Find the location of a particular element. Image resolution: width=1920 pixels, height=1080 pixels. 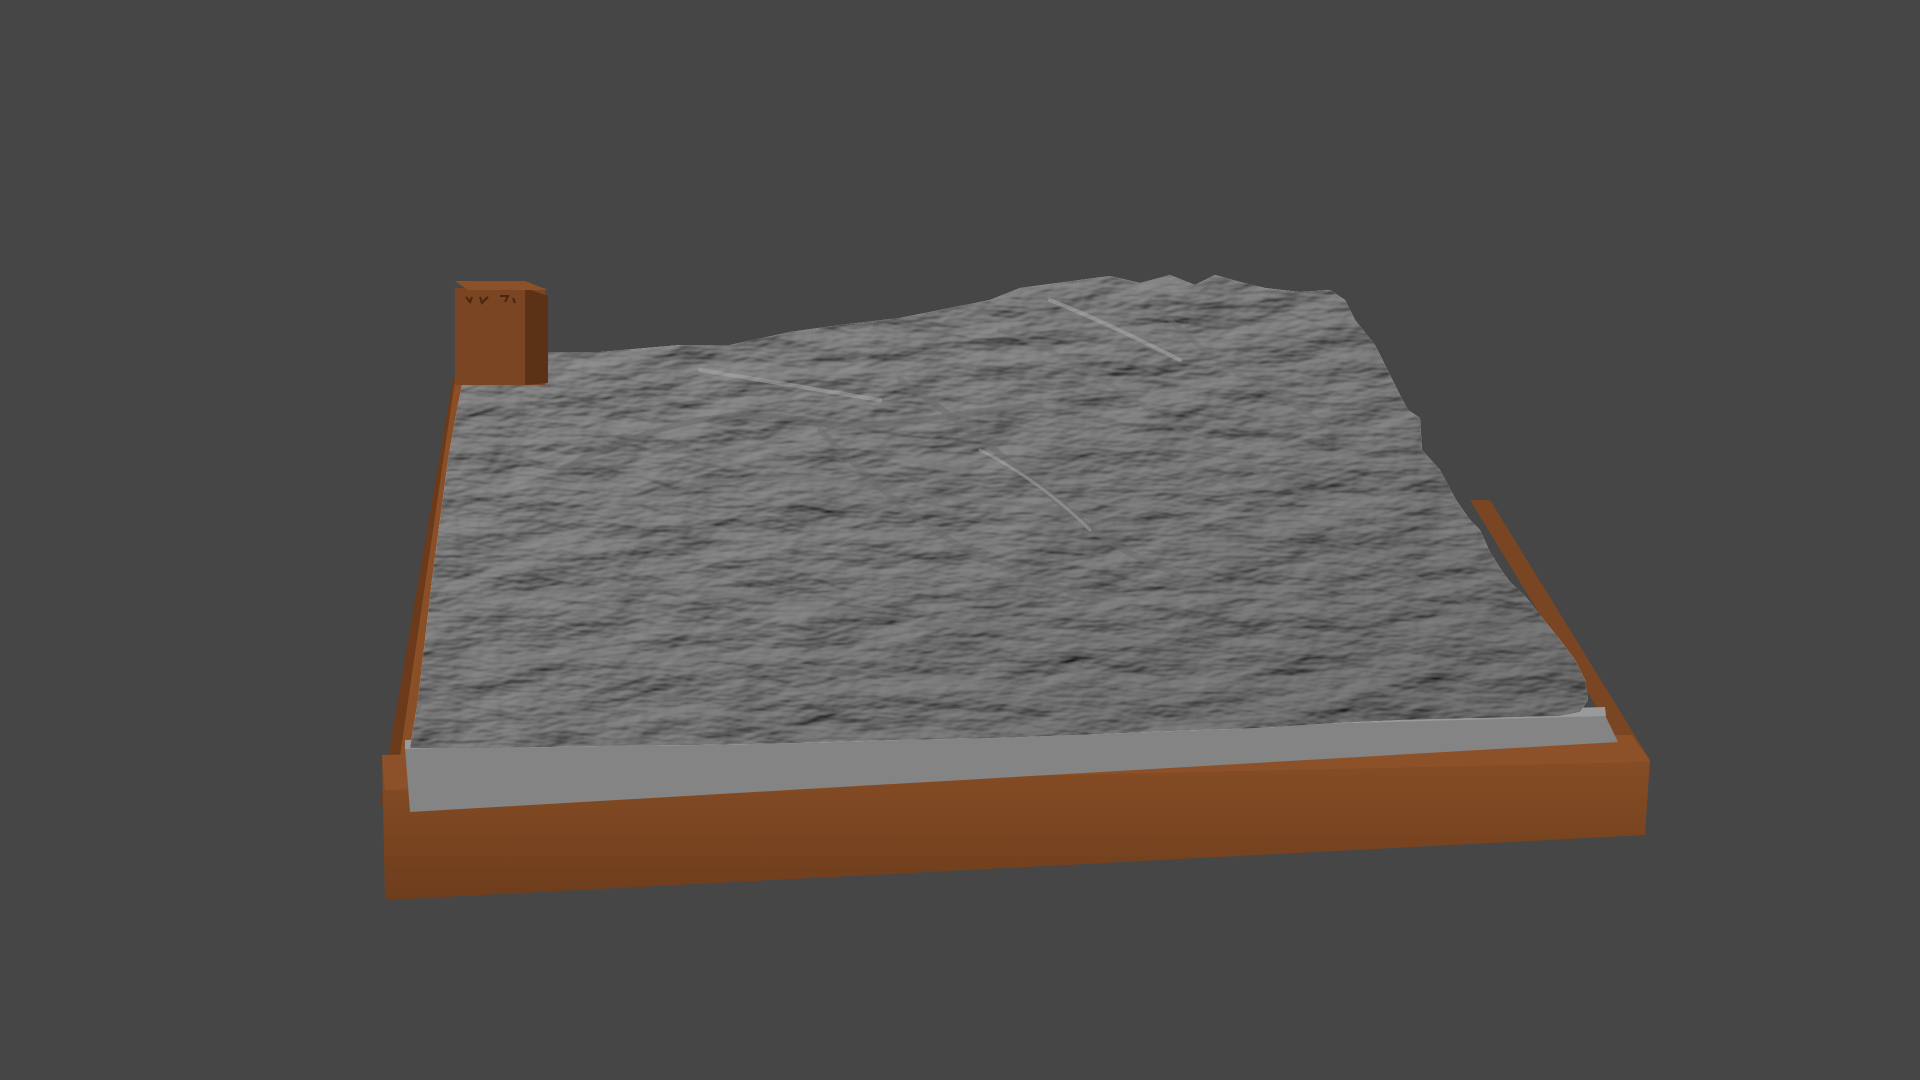

tower-top is located at coordinates (501, 285).